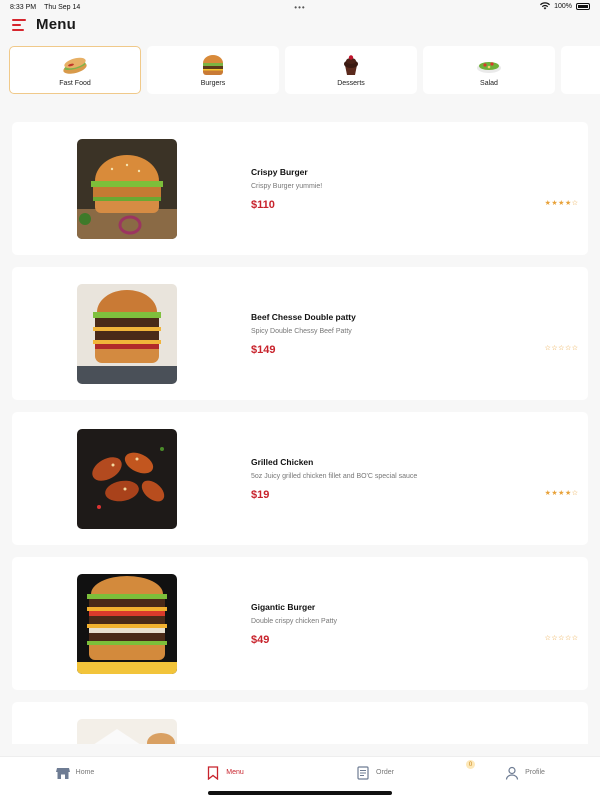  What do you see at coordinates (283, 607) in the screenshot?
I see `item-name: Gigantic Burger` at bounding box center [283, 607].